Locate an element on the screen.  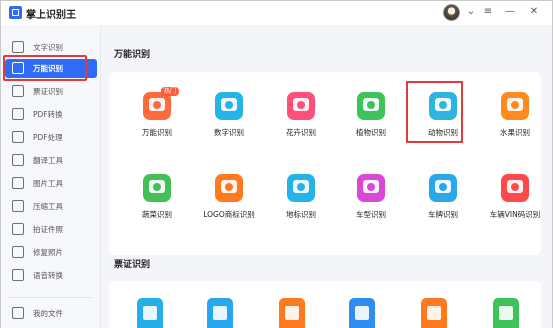
tool-label: 地标识别 is located at coordinates (301, 214).